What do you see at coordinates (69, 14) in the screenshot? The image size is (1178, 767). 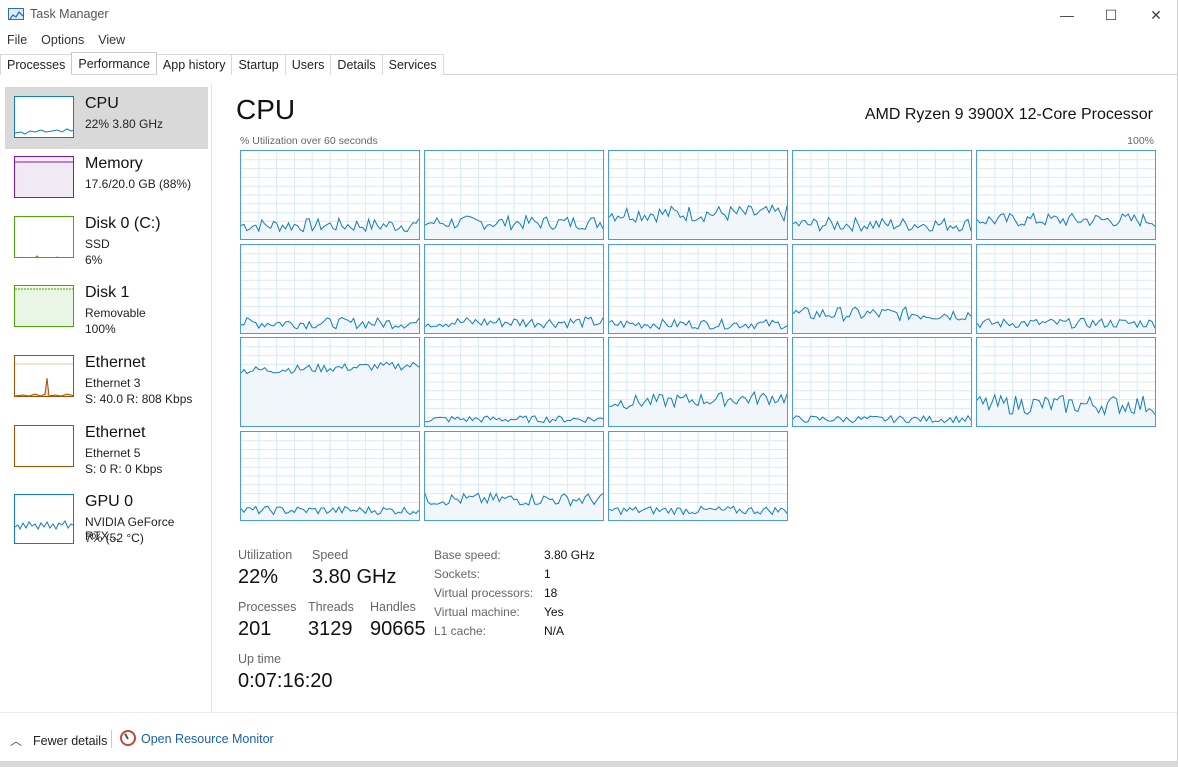 I see `window-title: Task Manager` at bounding box center [69, 14].